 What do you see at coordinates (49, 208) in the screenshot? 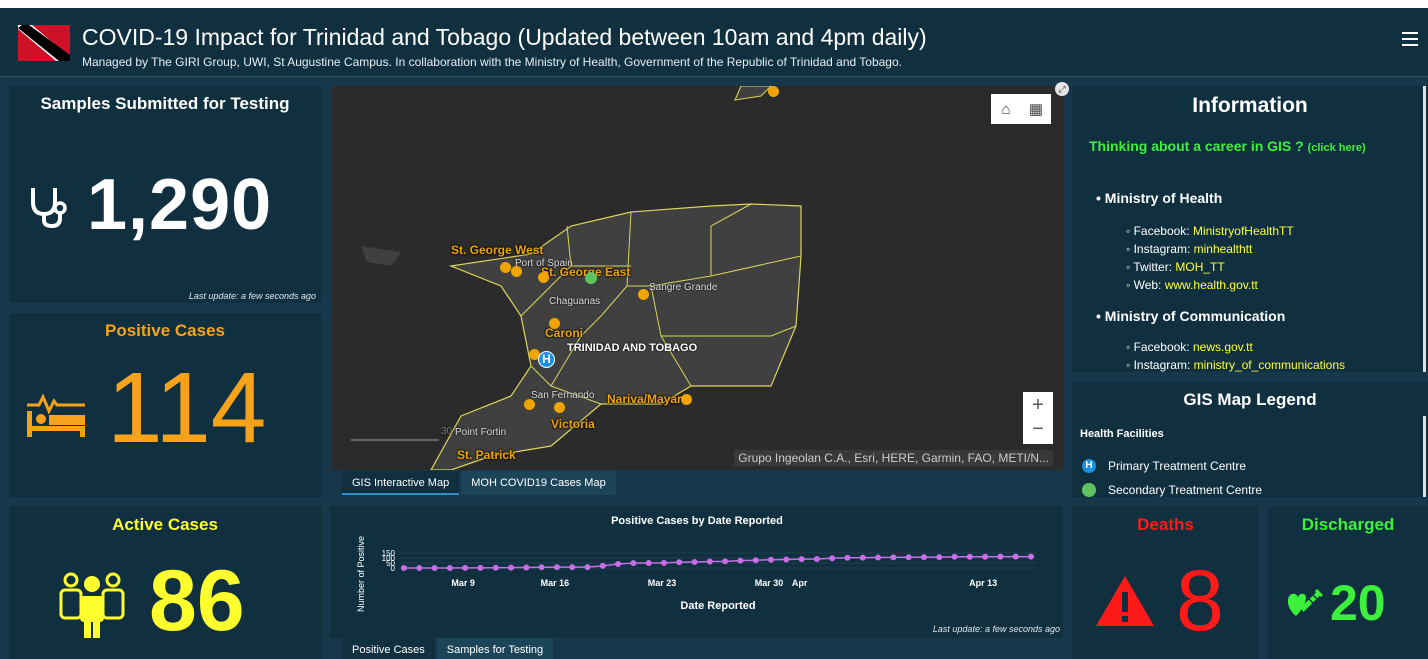
I see `stethoscope-icon` at bounding box center [49, 208].